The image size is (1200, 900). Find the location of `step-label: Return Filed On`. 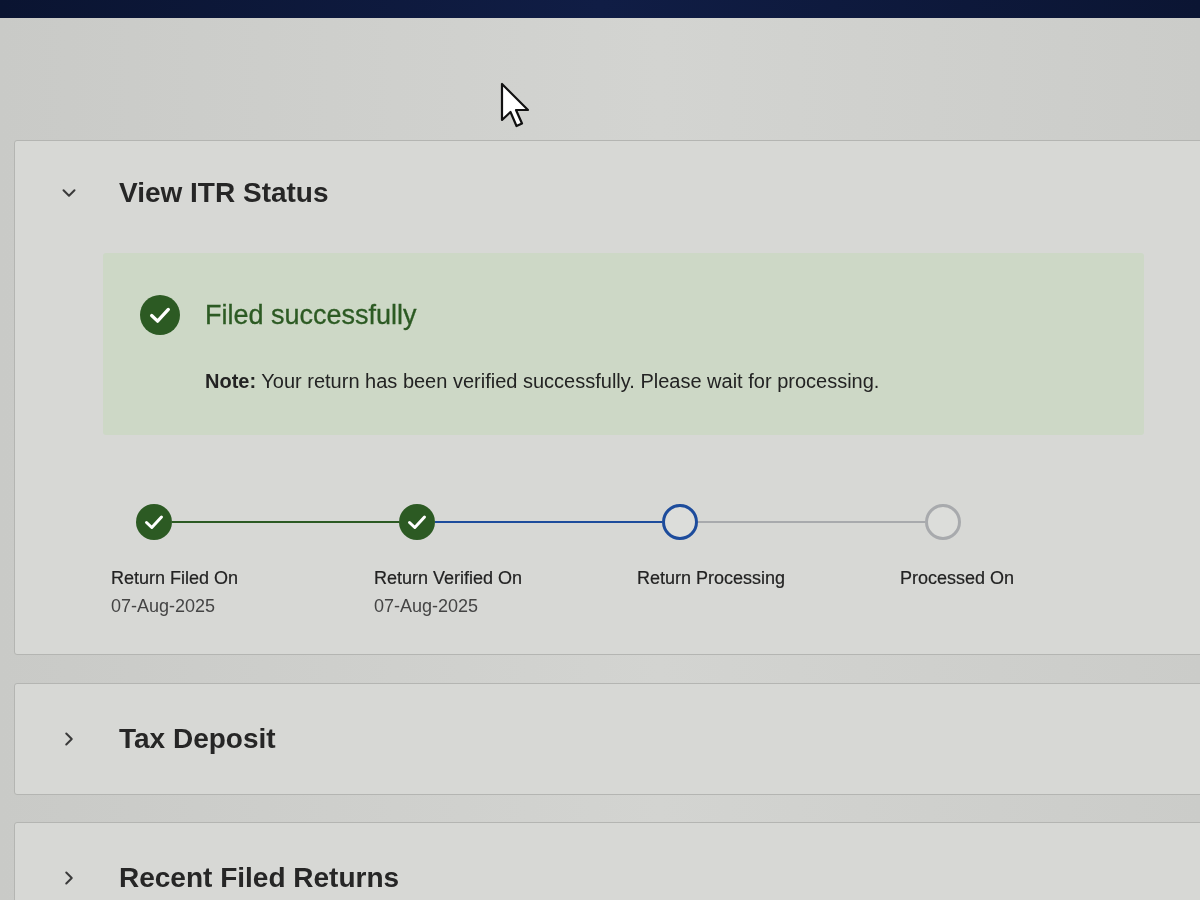

step-label: Return Filed On is located at coordinates (175, 578).